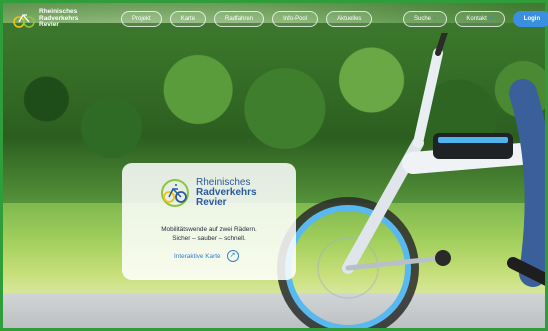 This screenshot has width=548, height=331. I want to click on search-icon: ⌕, so click(435, 19).